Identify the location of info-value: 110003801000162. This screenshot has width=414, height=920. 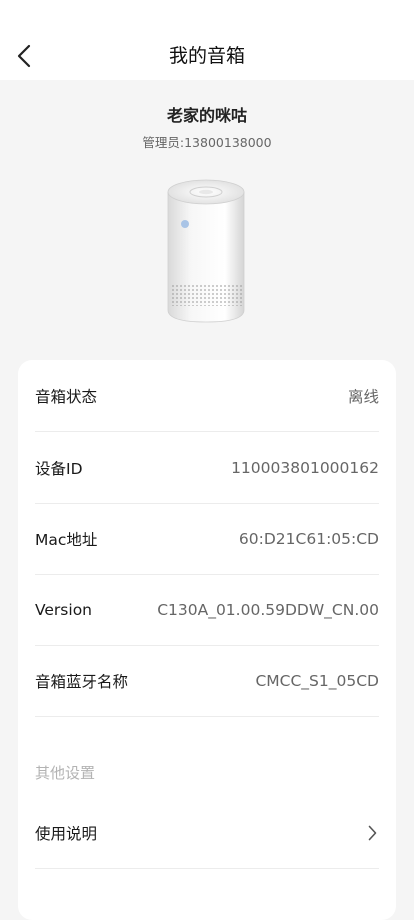
(305, 467).